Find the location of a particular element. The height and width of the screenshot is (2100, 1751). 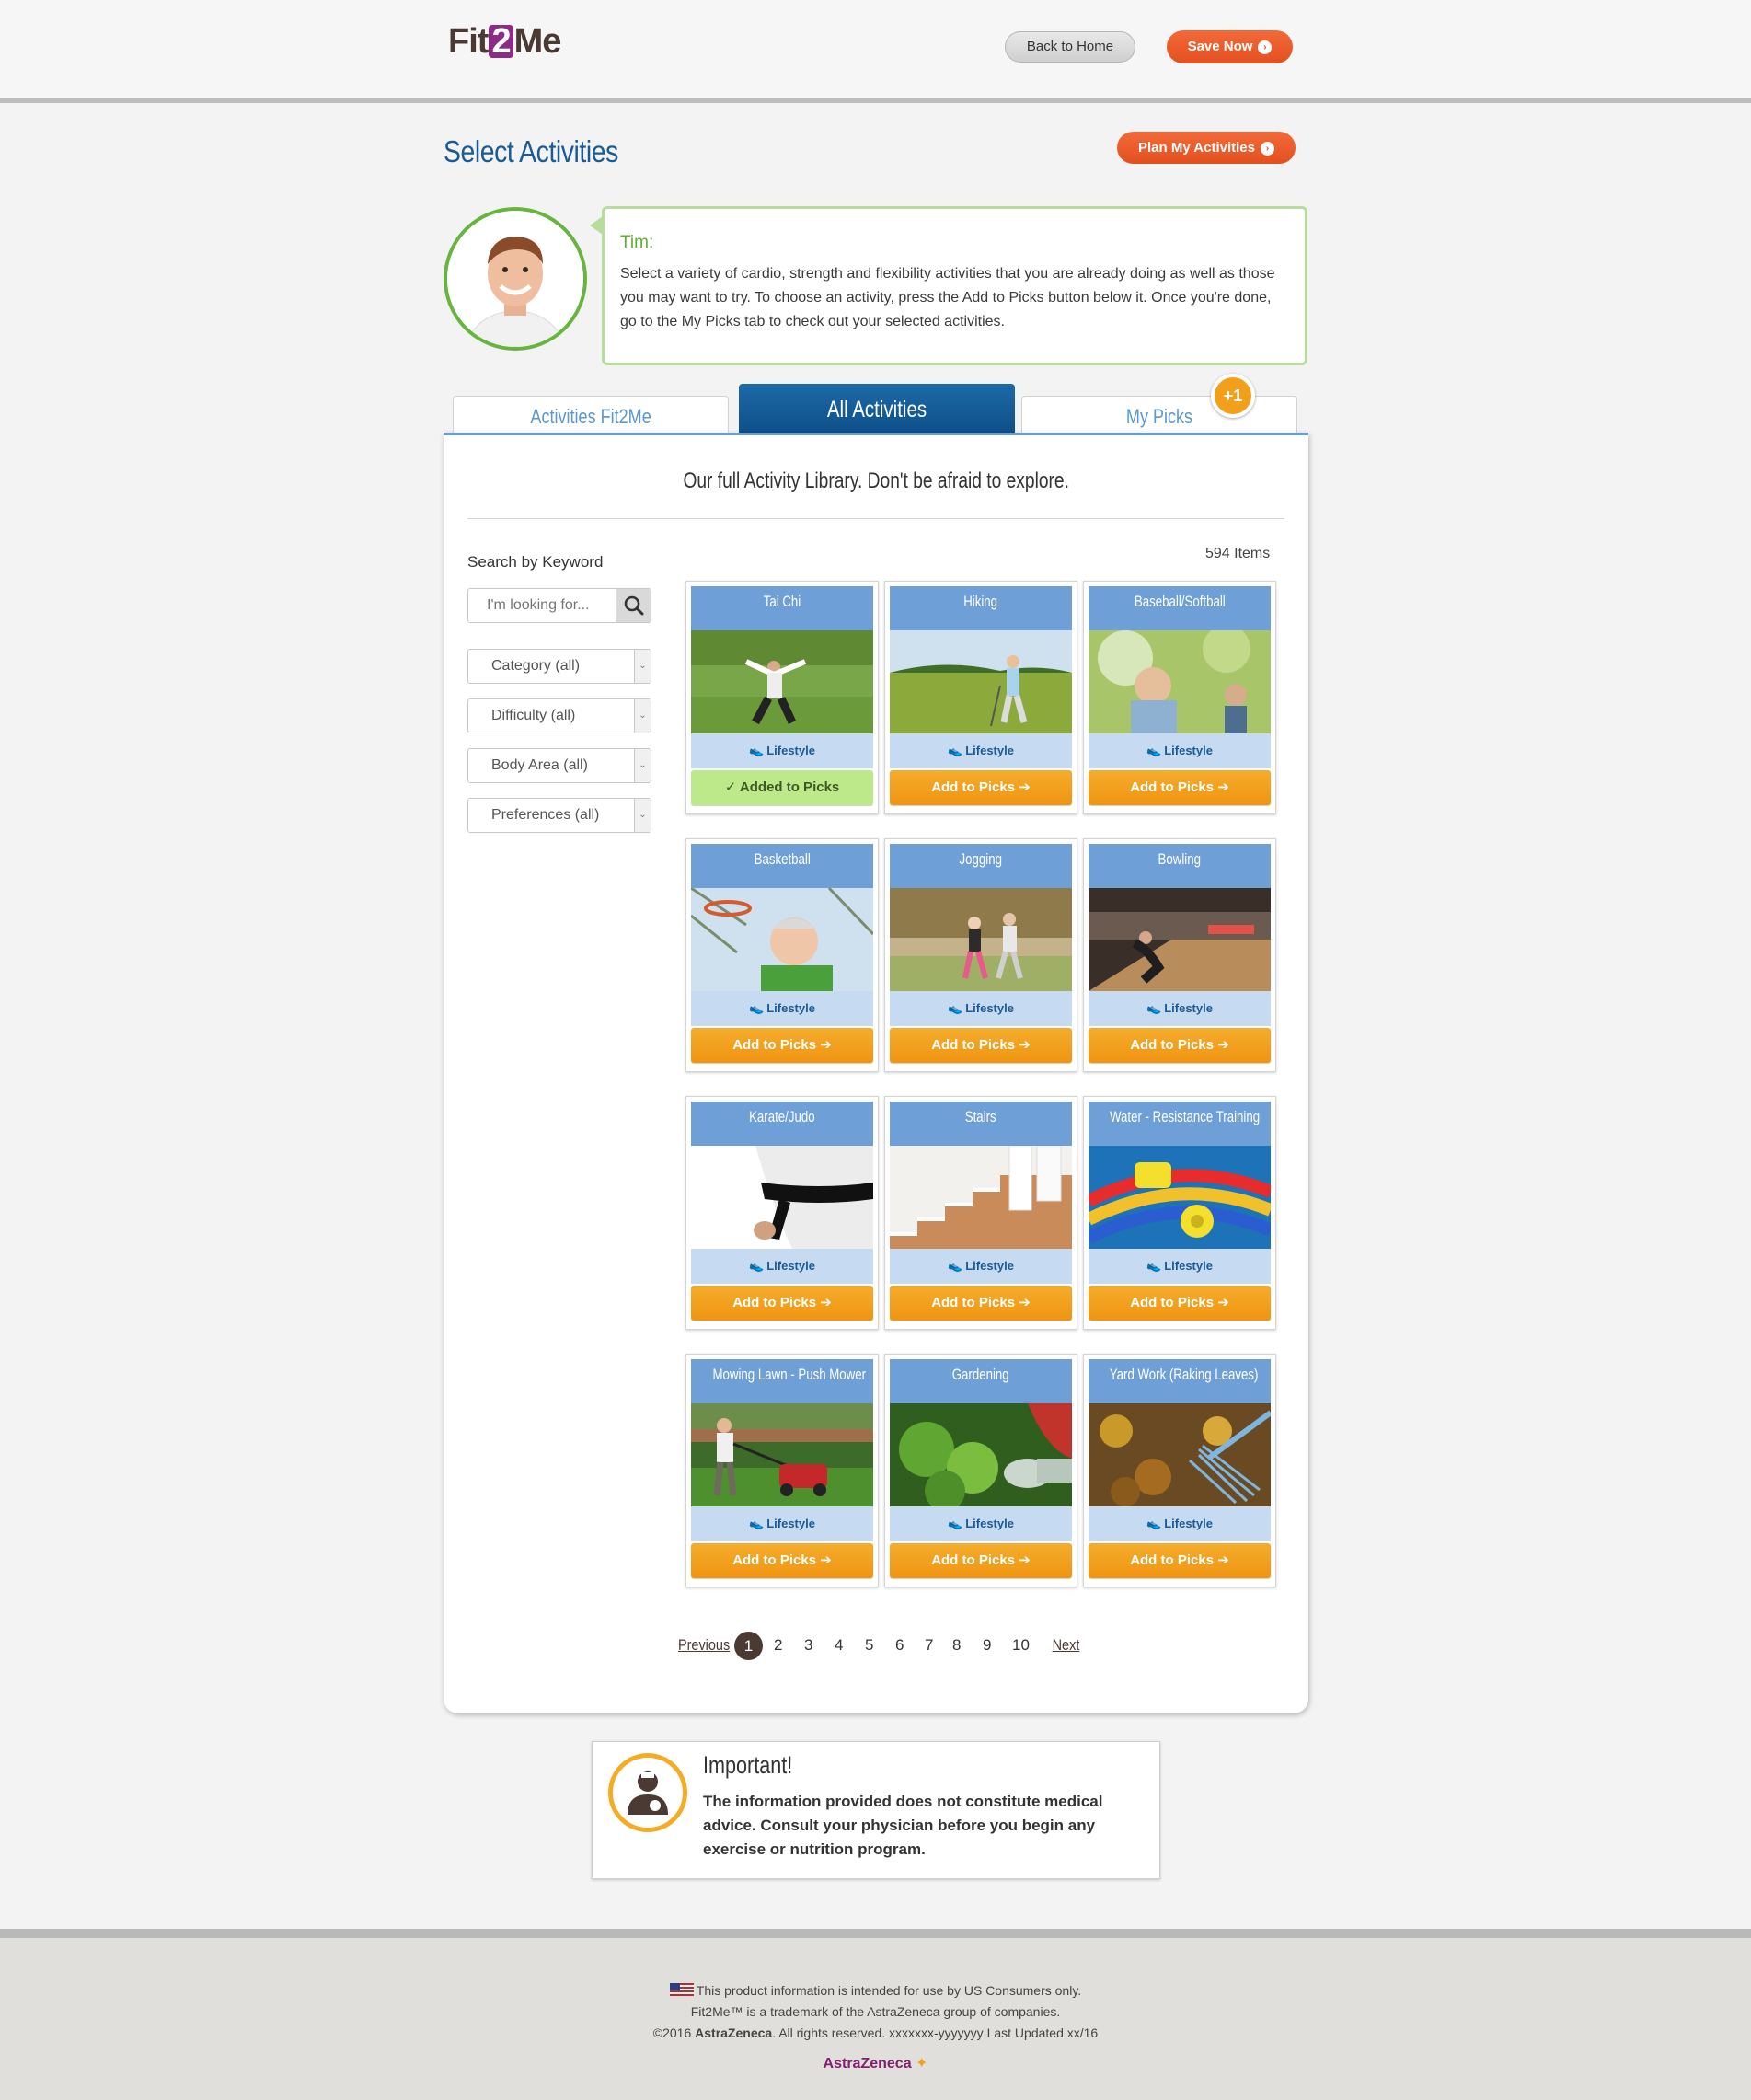

pagination-page: 10 is located at coordinates (1021, 1645).